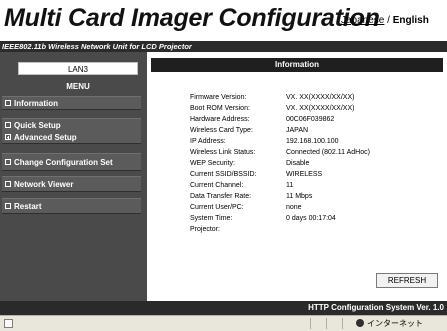  I want to click on app-title: Multi Card Imager Configuration, so click(192, 18).